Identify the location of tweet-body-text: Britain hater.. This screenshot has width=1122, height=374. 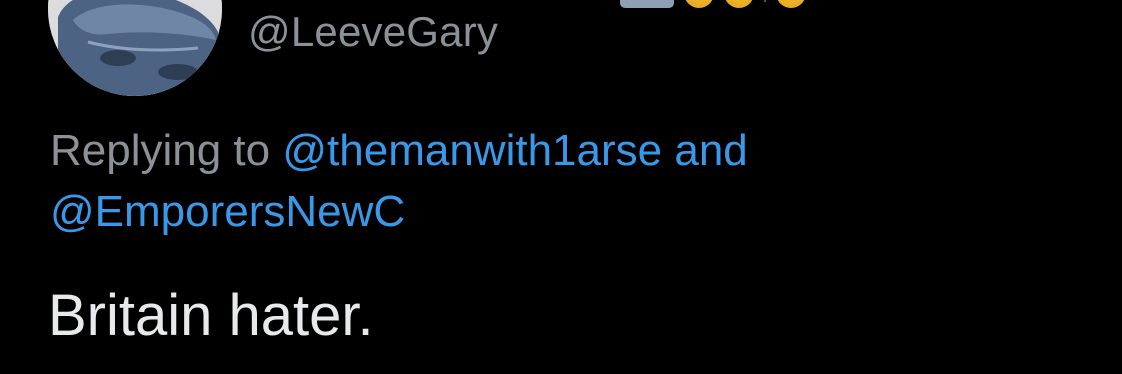
(211, 315).